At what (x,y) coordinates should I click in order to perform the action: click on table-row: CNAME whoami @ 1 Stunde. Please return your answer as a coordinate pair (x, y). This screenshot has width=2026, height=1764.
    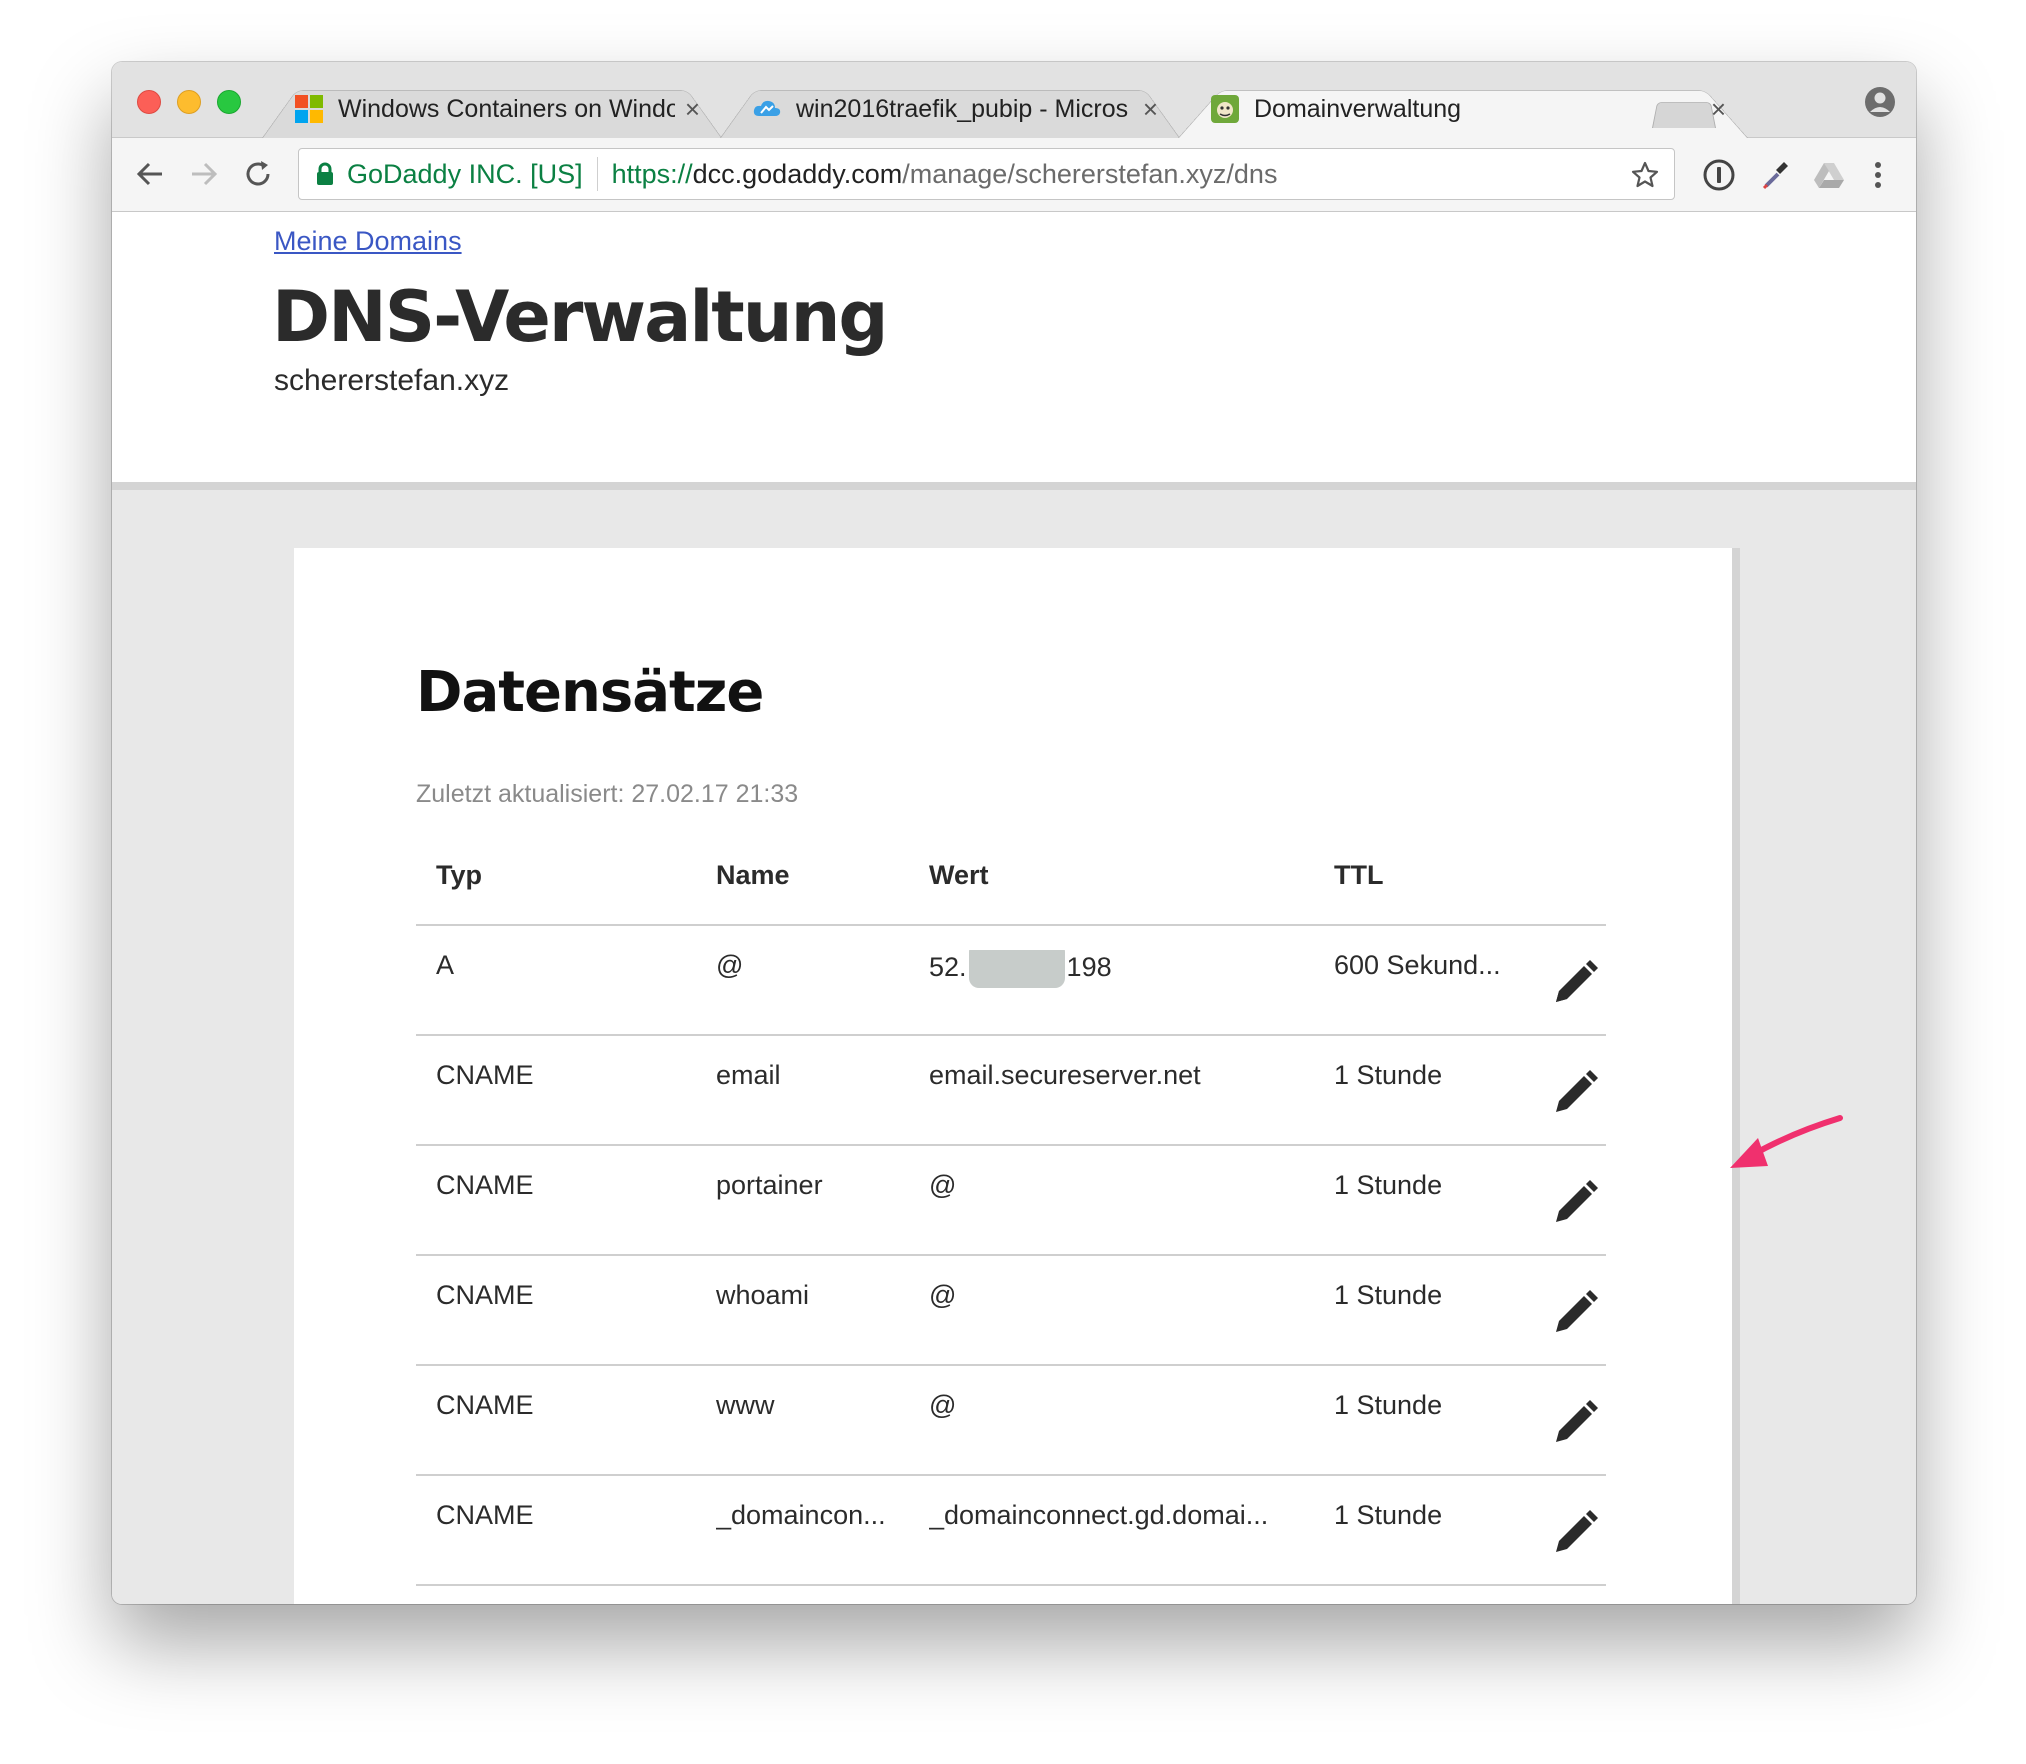
    Looking at the image, I should click on (1011, 1311).